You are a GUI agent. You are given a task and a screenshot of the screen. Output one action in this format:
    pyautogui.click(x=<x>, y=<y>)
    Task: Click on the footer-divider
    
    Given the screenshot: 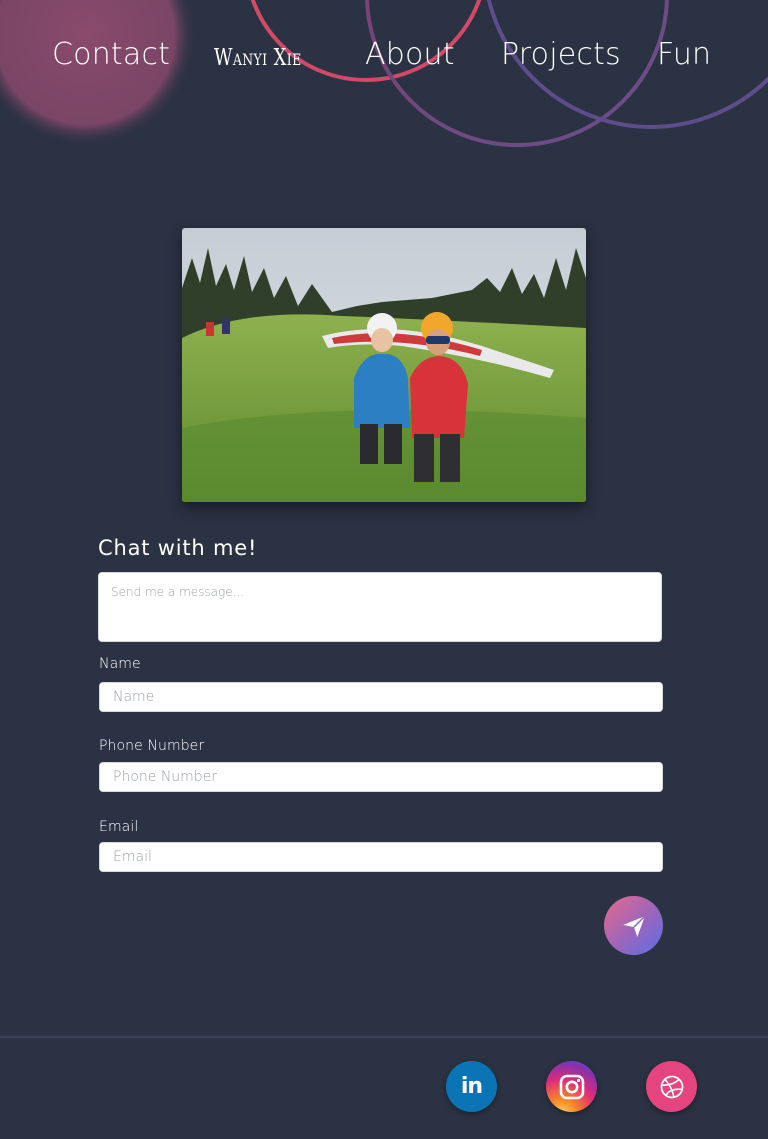 What is the action you would take?
    pyautogui.click(x=384, y=1037)
    